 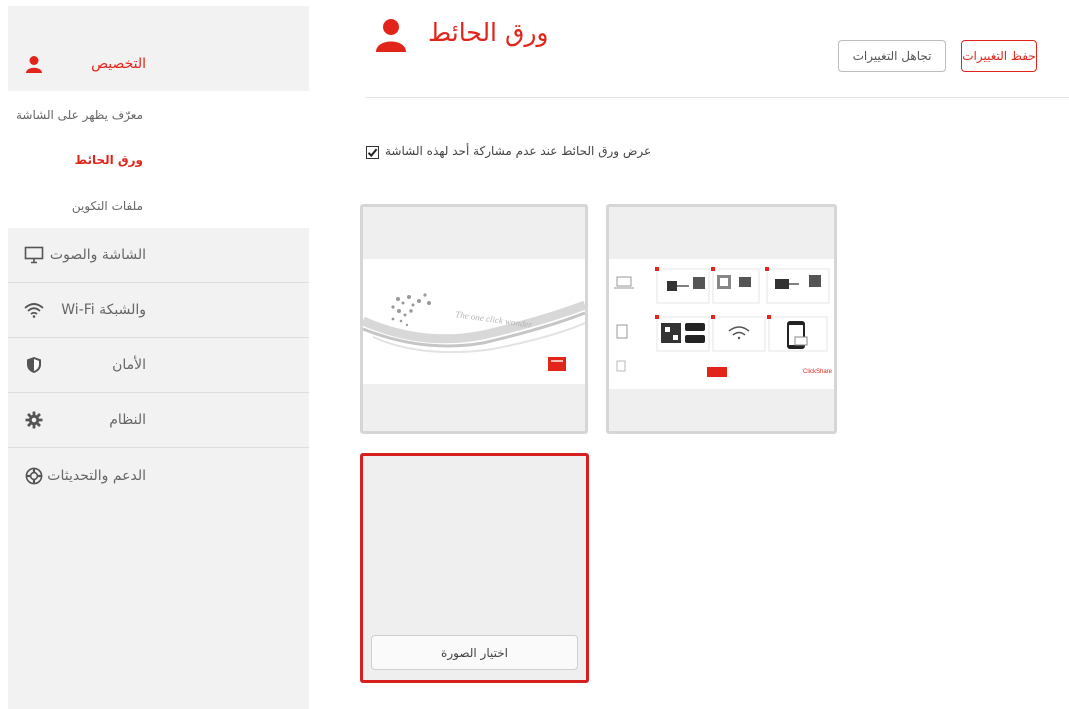 I want to click on gear-icon, so click(x=34, y=420).